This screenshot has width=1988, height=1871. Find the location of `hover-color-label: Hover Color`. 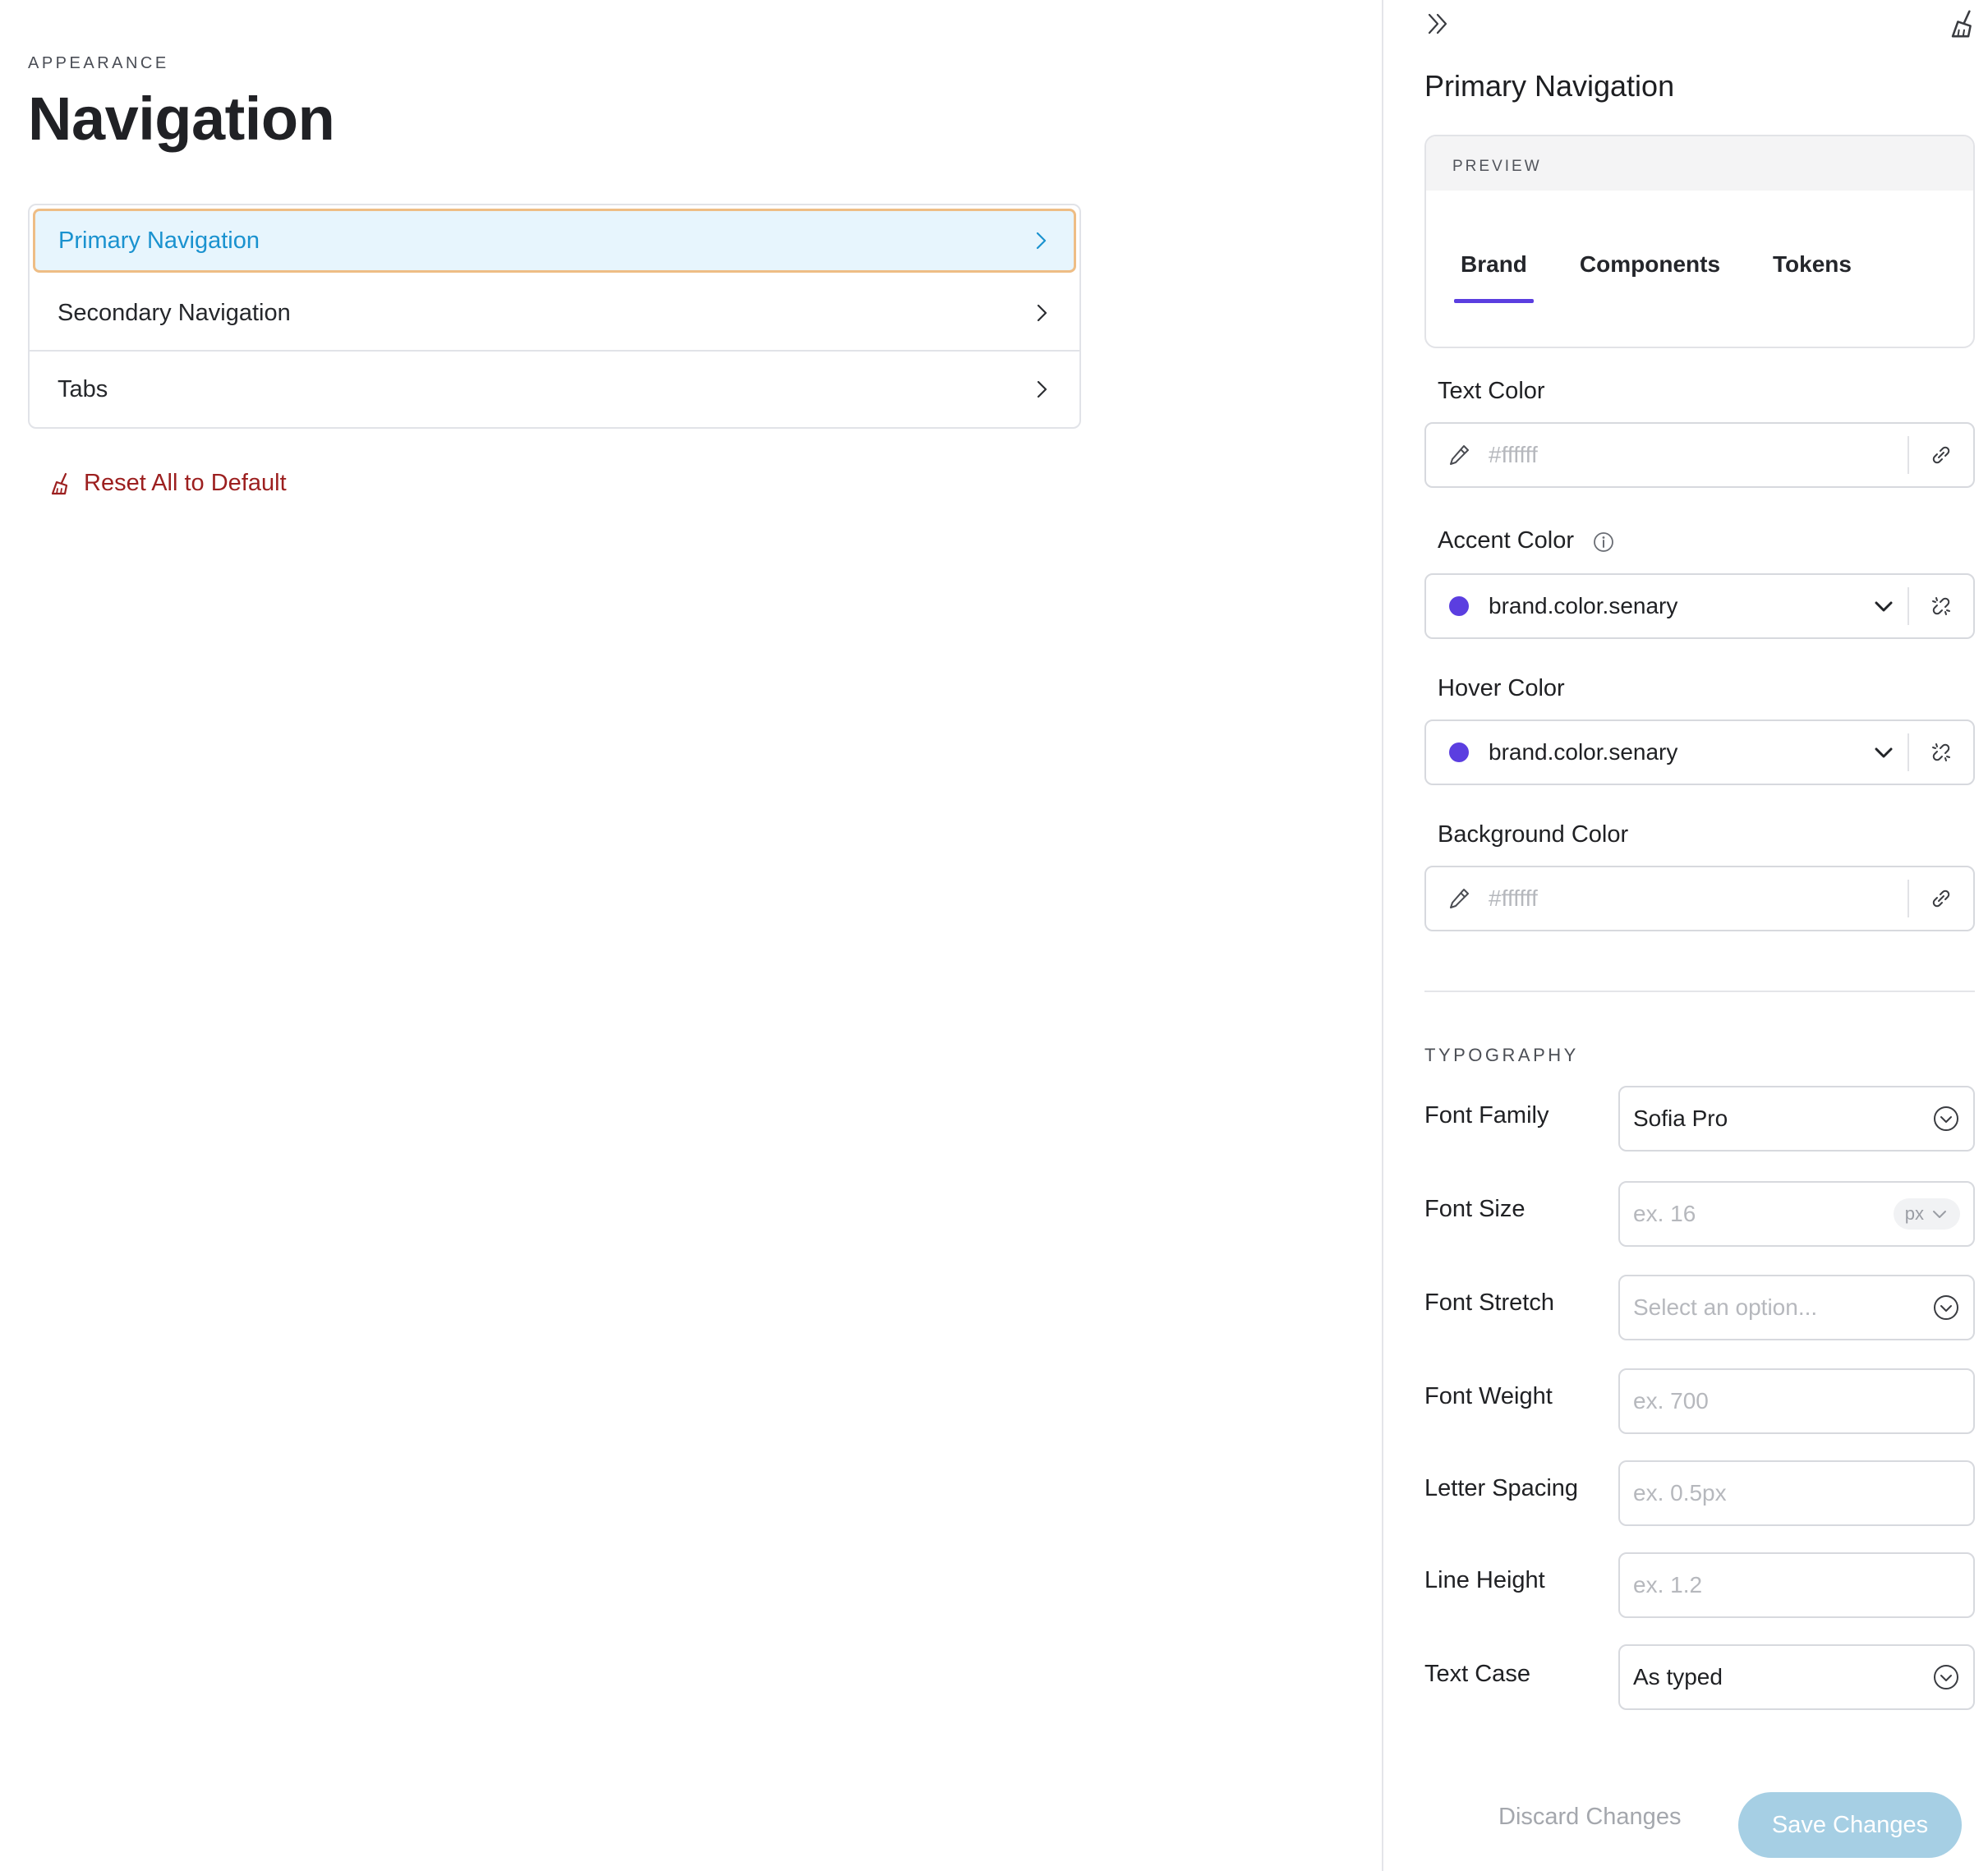

hover-color-label: Hover Color is located at coordinates (1501, 688).